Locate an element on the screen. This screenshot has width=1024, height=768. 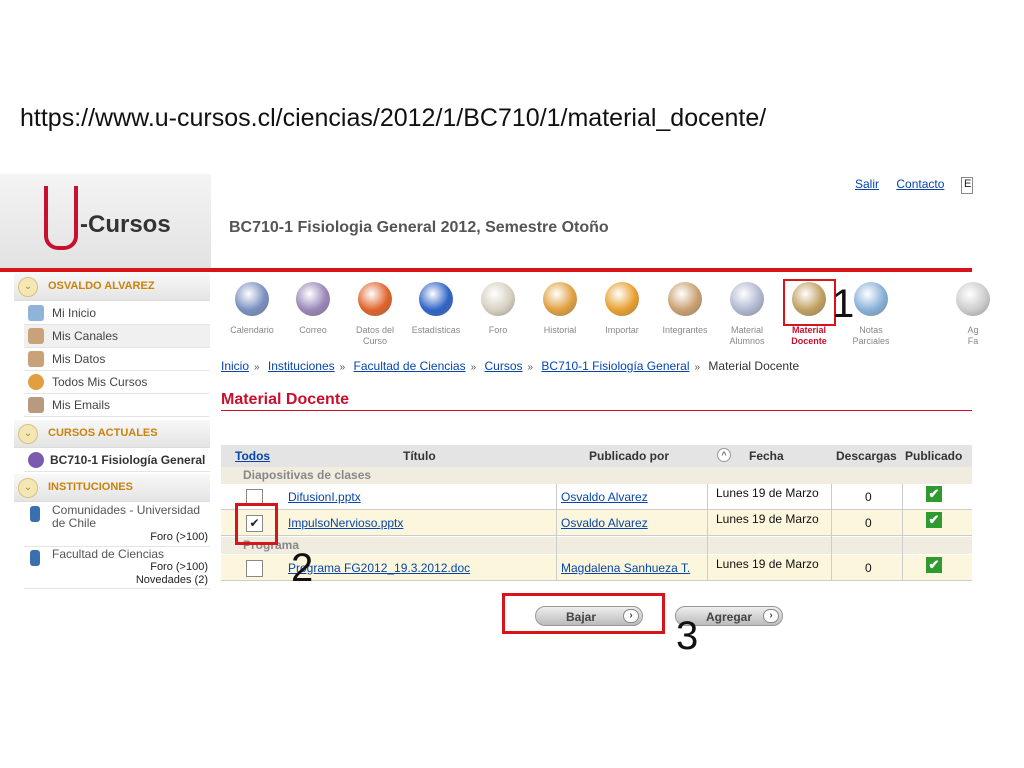
breadcrumb-cursos: Cursos is located at coordinates (504, 366).